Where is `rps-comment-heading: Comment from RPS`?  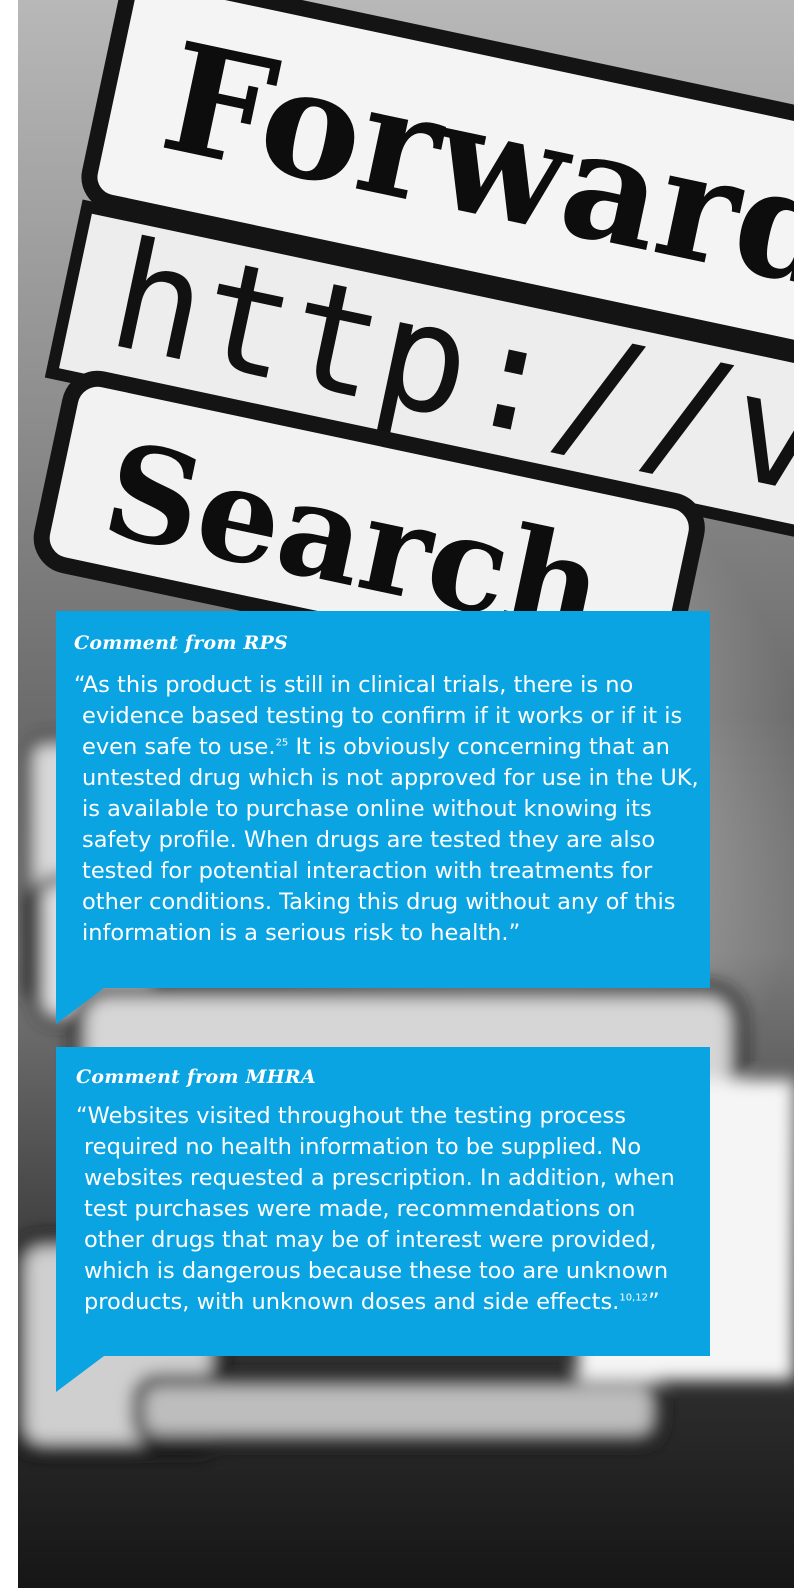
rps-comment-heading: Comment from RPS is located at coordinates (181, 643).